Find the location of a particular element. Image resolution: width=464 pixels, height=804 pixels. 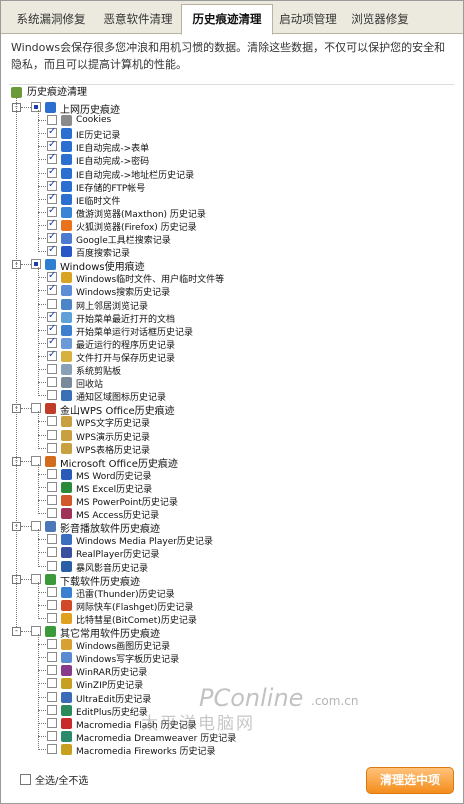

item-label: 网上邻居浏览记录 is located at coordinates (112, 305).